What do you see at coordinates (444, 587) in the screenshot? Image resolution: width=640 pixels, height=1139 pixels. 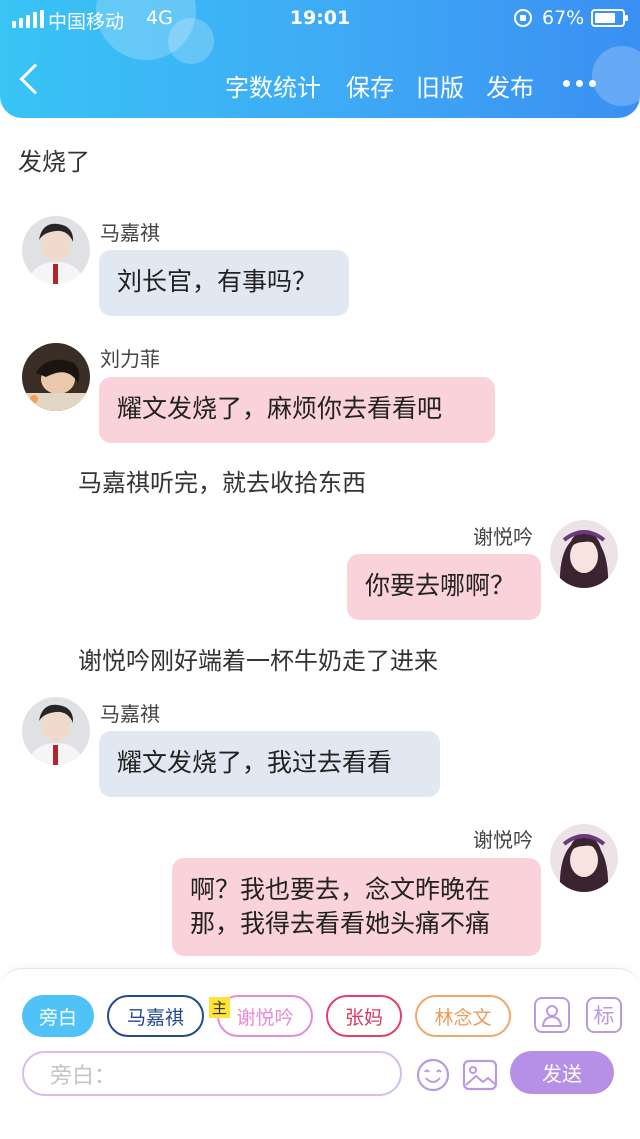 I see `chat-bubble: 你要去哪啊？` at bounding box center [444, 587].